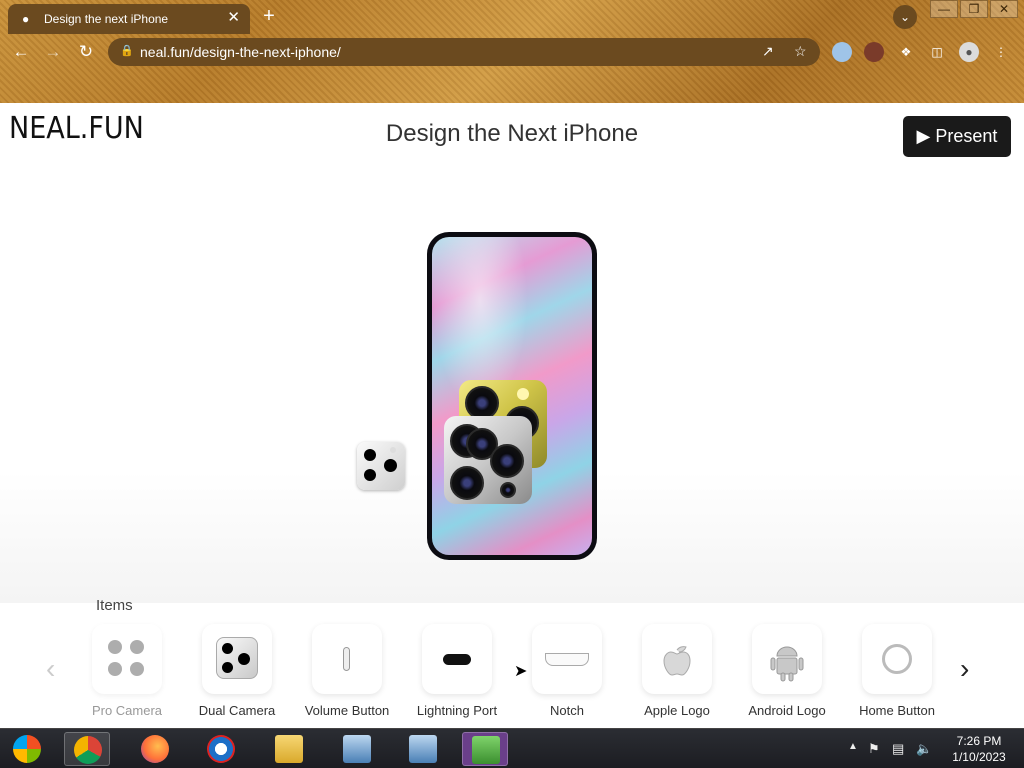 The width and height of the screenshot is (1024, 768). What do you see at coordinates (106, 19) in the screenshot?
I see `tab-title: Design the next iPhone` at bounding box center [106, 19].